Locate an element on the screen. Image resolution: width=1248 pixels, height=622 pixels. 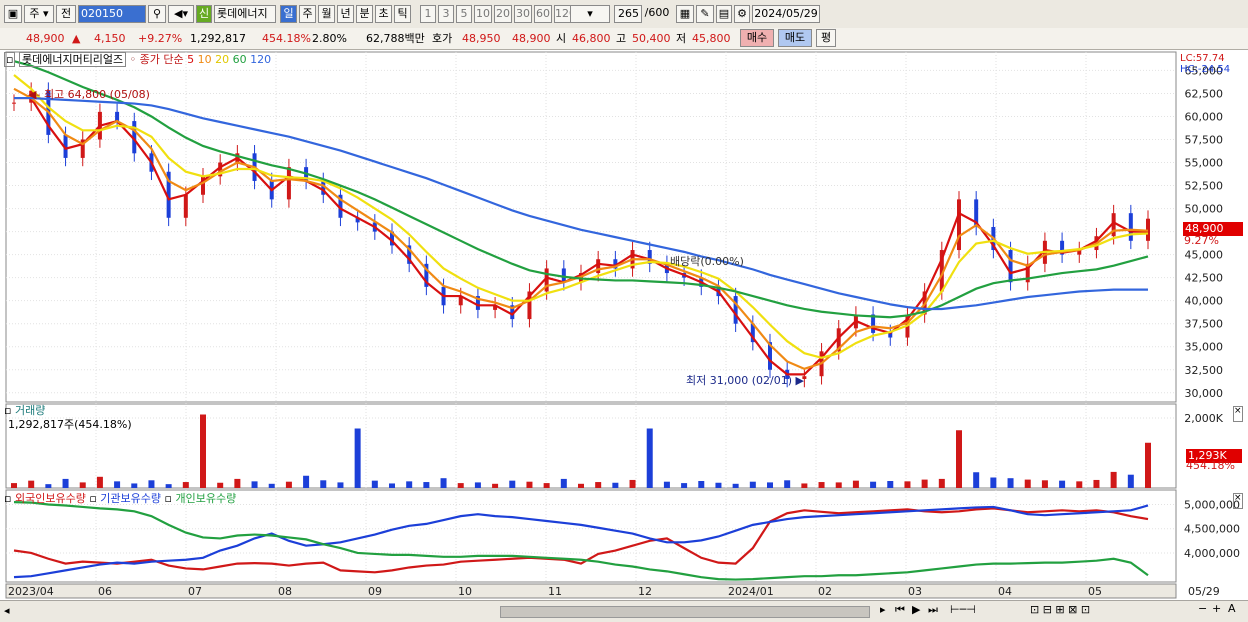
bottom-scrollbar: ◂ ▸ ⏮ ▶ ⏭ ⊢─⊣ ⊡ ⊟ ⊞ ⊠ ⊡ − + A is located at coordinates (624, 611).